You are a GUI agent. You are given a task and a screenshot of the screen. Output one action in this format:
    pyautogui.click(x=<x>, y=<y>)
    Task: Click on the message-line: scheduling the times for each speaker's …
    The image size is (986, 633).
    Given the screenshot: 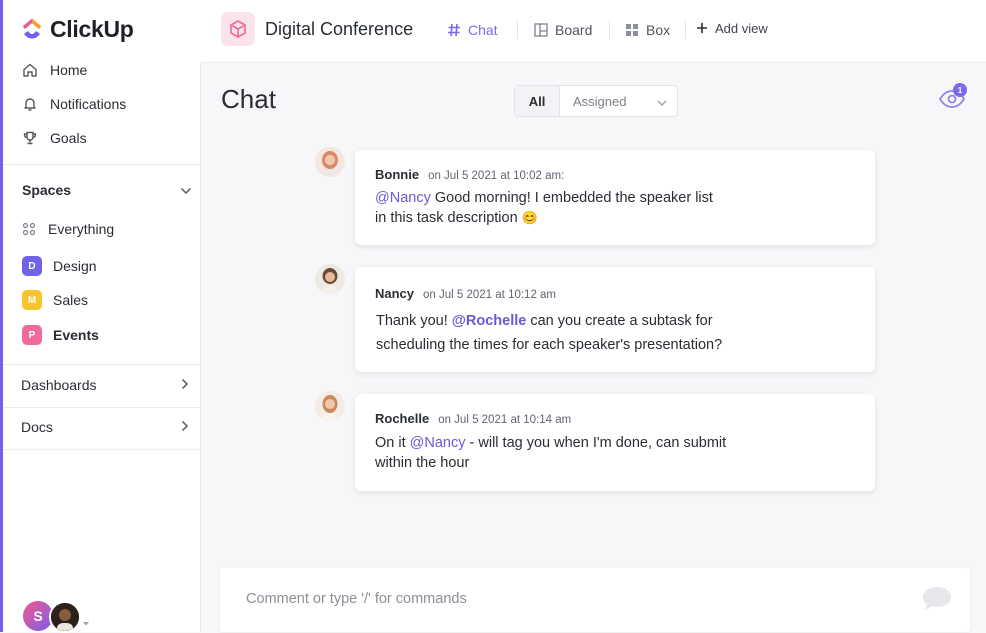 What is the action you would take?
    pyautogui.click(x=616, y=345)
    